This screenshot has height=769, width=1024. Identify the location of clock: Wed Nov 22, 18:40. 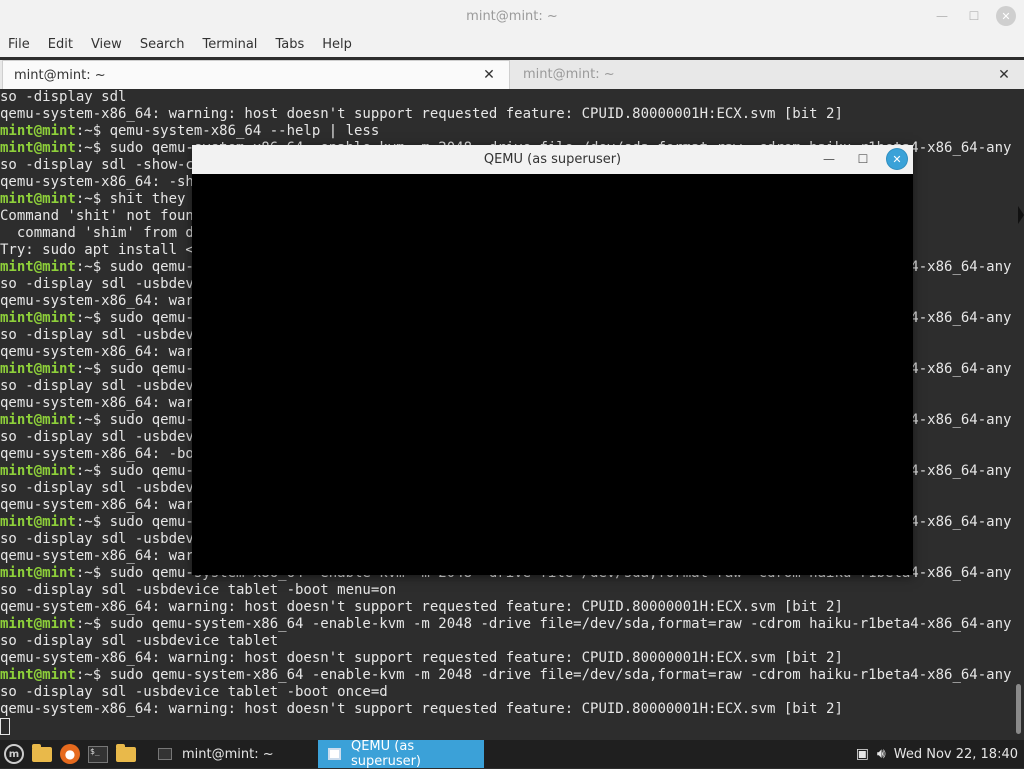
(956, 754).